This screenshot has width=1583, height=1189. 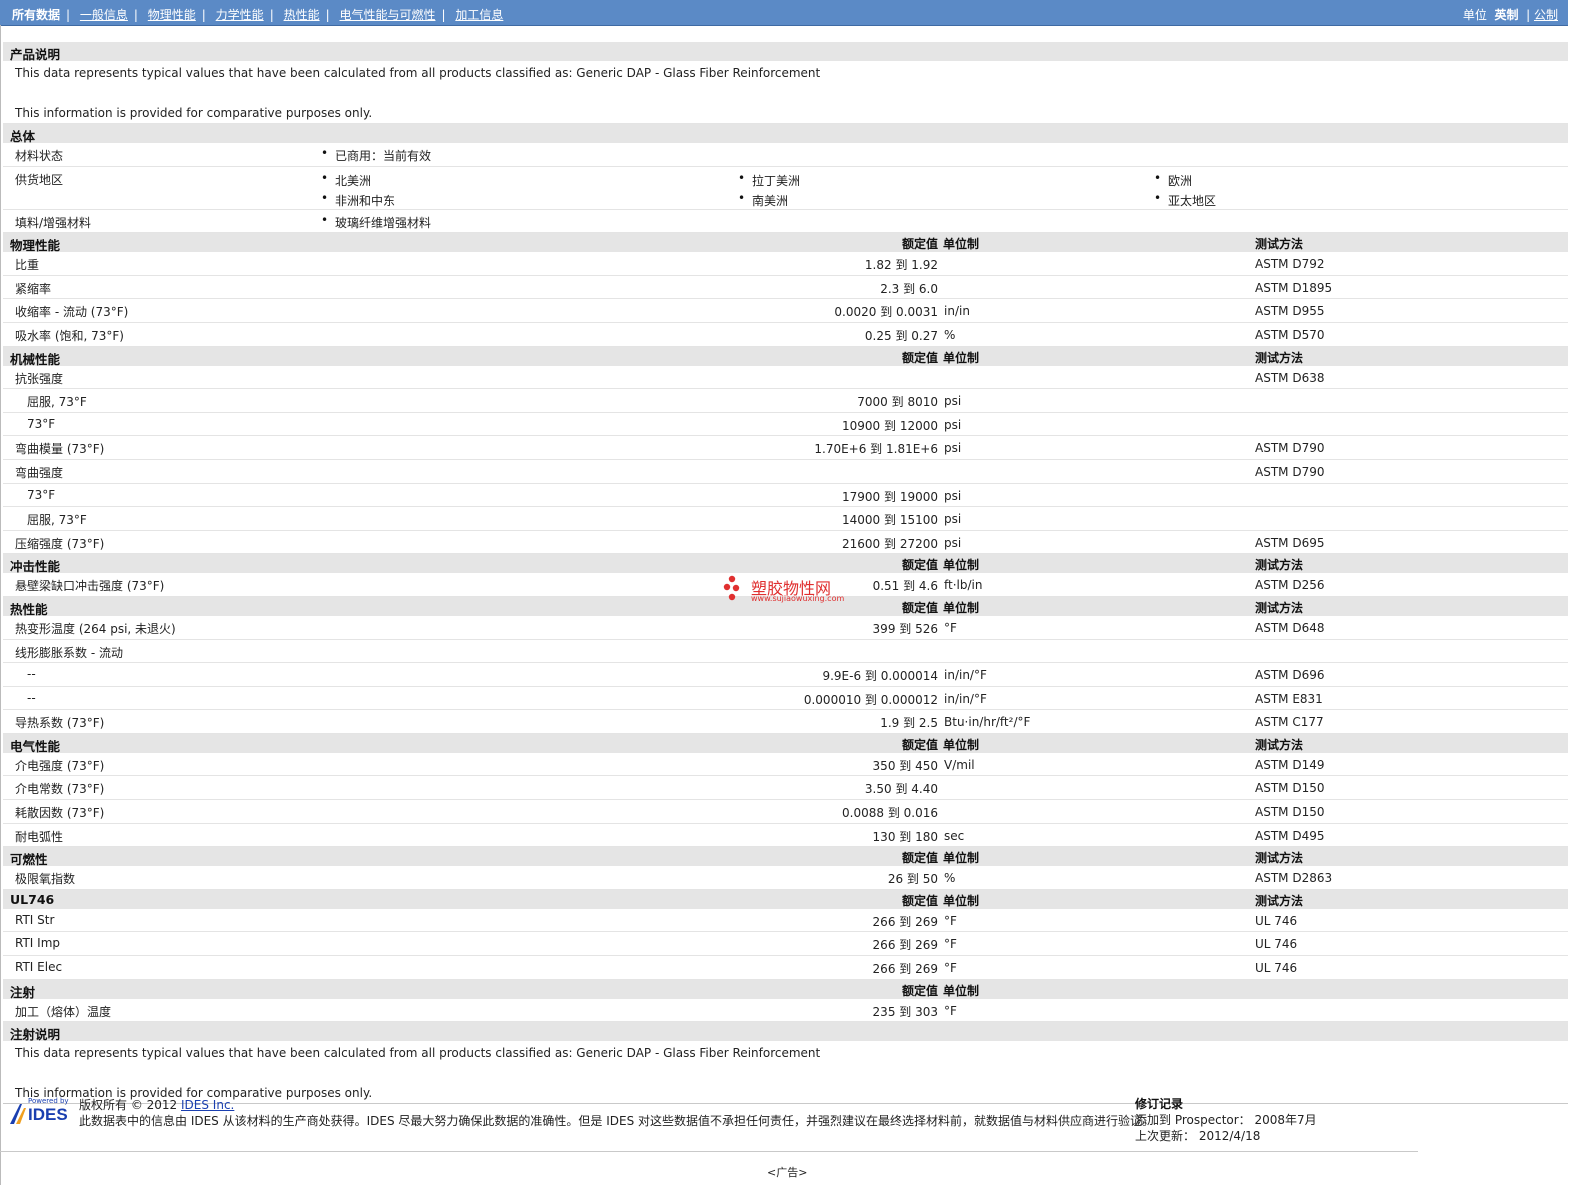 I want to click on property-value: 266 到 269, so click(x=905, y=945).